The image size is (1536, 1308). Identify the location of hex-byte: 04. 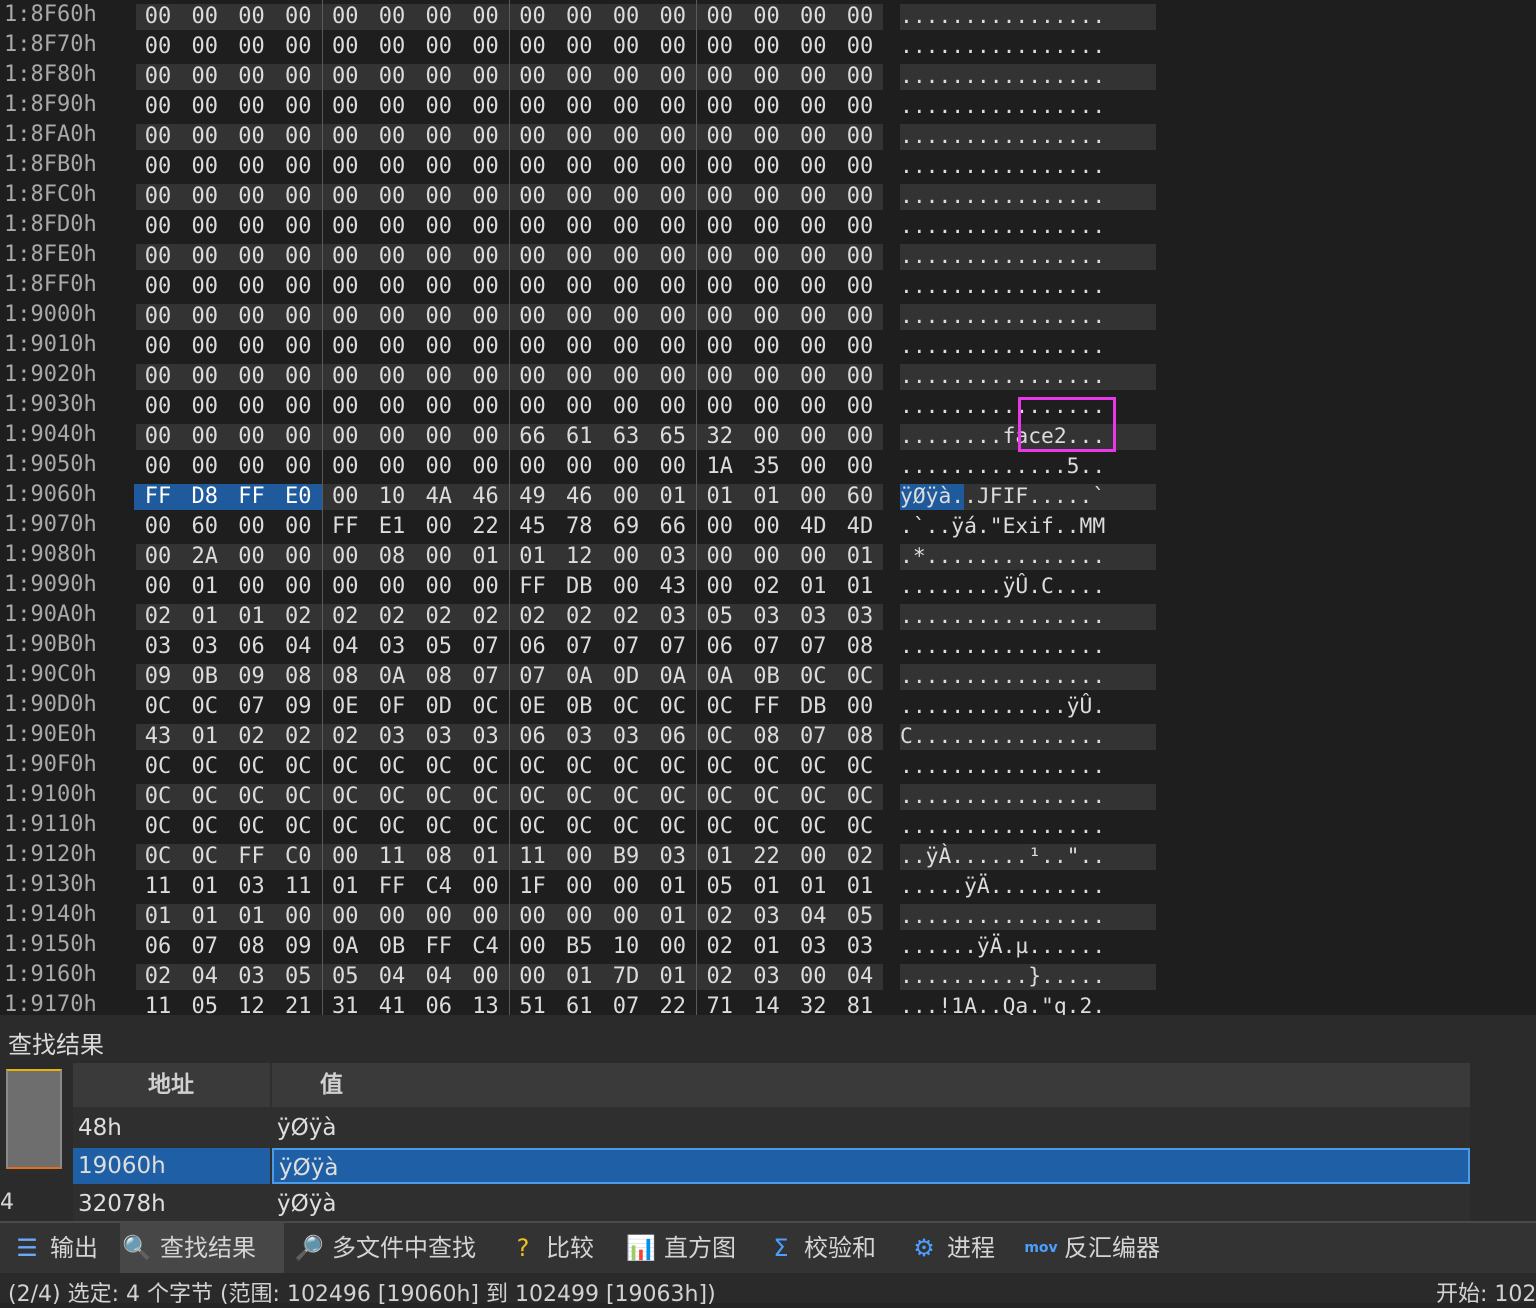
(439, 977).